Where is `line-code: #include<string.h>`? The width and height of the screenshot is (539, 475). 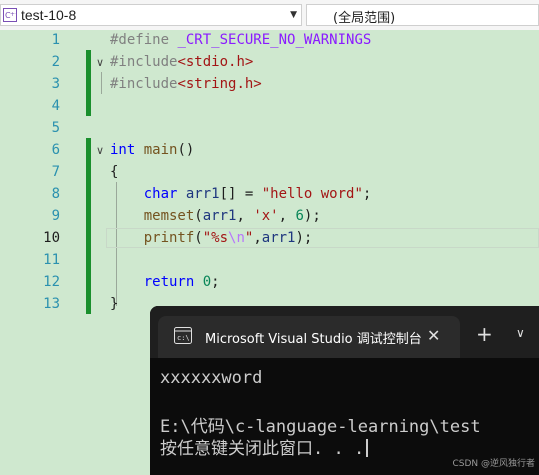 line-code: #include<string.h> is located at coordinates (186, 84).